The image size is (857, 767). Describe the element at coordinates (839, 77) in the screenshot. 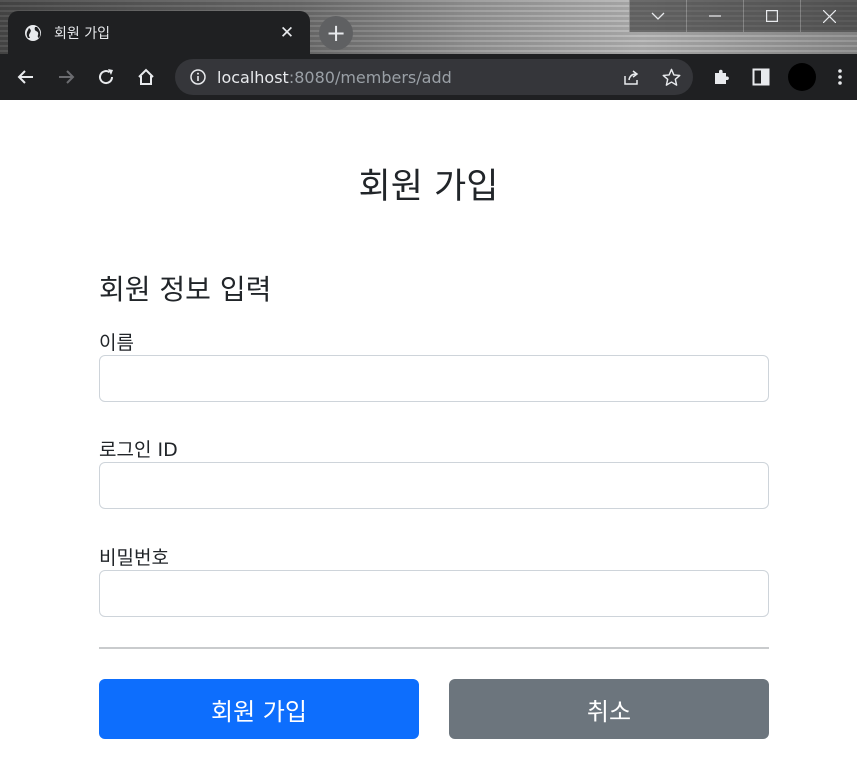

I see `more-menu-icon` at that location.